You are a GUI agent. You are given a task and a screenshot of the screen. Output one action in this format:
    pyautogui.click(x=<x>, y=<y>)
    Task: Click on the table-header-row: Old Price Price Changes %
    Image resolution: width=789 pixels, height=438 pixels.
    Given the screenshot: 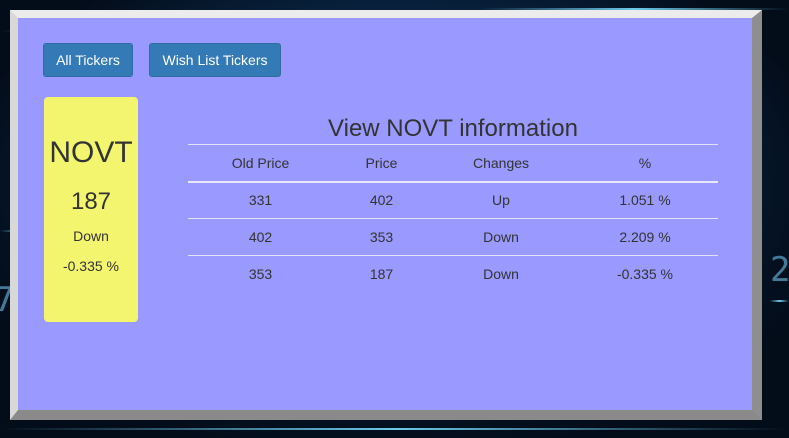 What is the action you would take?
    pyautogui.click(x=453, y=163)
    